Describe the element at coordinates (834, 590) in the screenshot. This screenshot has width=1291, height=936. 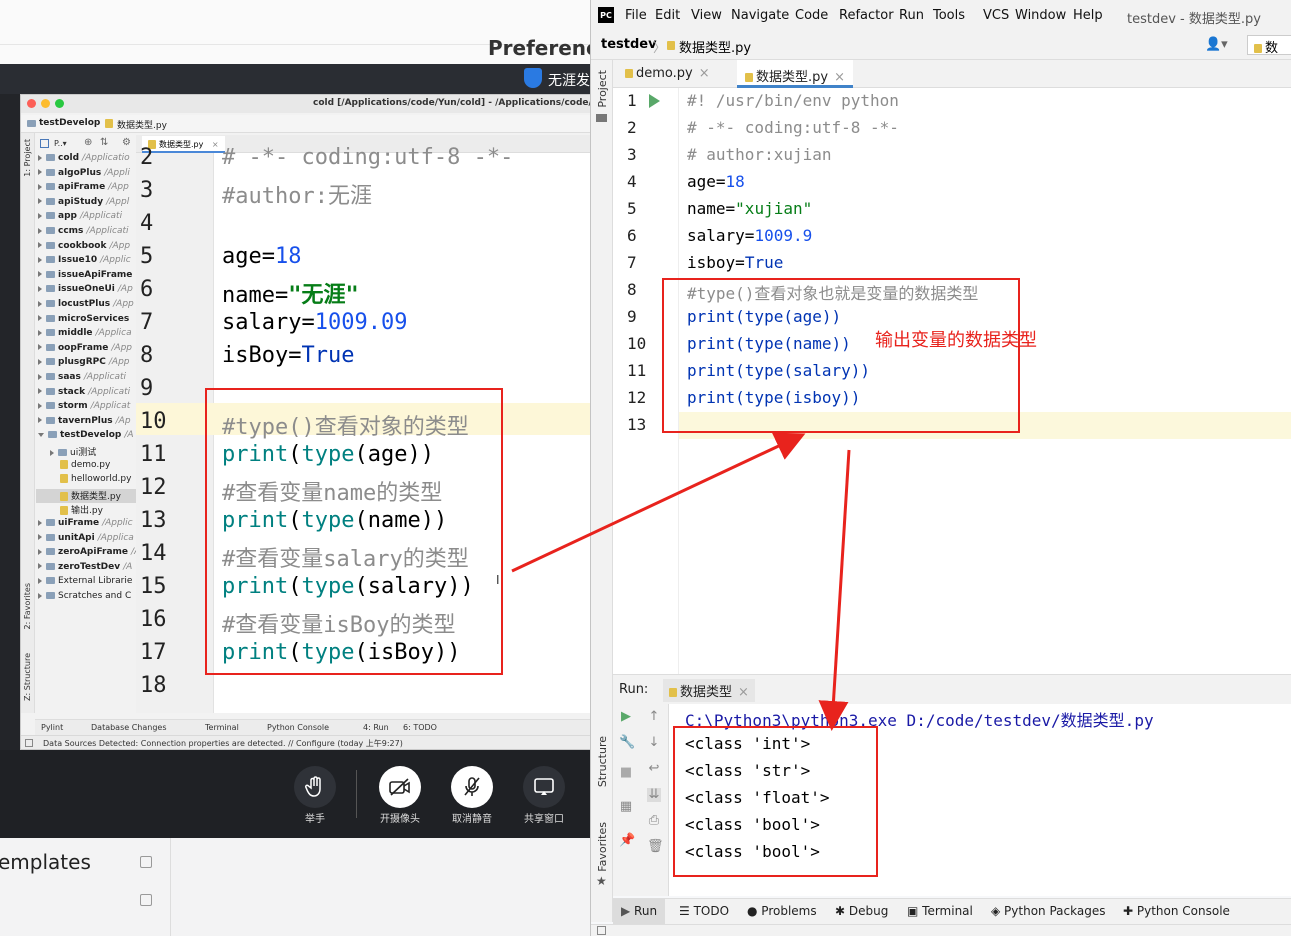
I see `arrow-to-console` at that location.